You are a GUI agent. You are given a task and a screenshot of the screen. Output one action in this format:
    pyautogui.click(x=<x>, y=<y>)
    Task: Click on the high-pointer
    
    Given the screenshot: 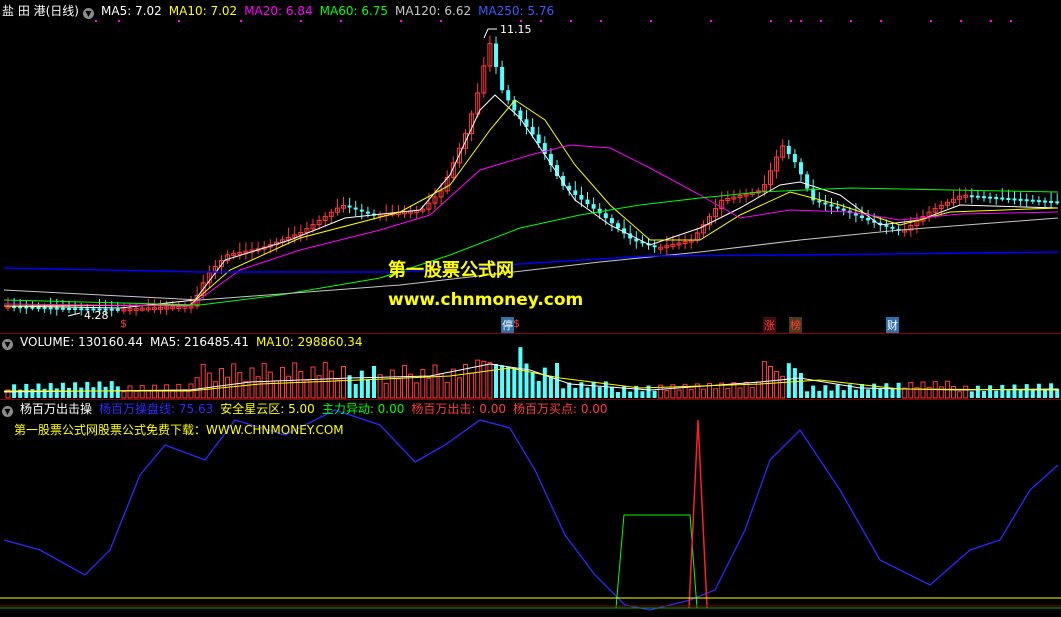 What is the action you would take?
    pyautogui.click(x=490, y=33)
    